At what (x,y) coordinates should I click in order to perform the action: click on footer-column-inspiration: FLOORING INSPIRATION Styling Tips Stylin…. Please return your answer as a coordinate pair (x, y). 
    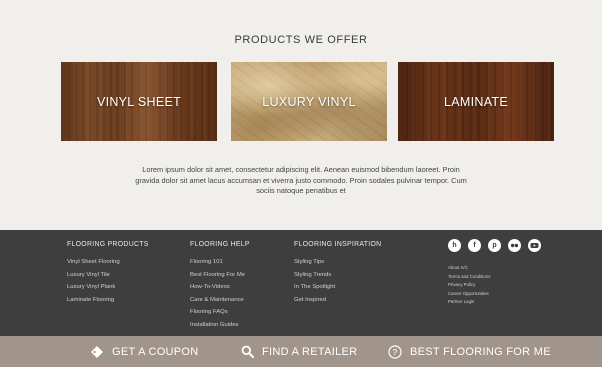
    Looking at the image, I should click on (337, 273).